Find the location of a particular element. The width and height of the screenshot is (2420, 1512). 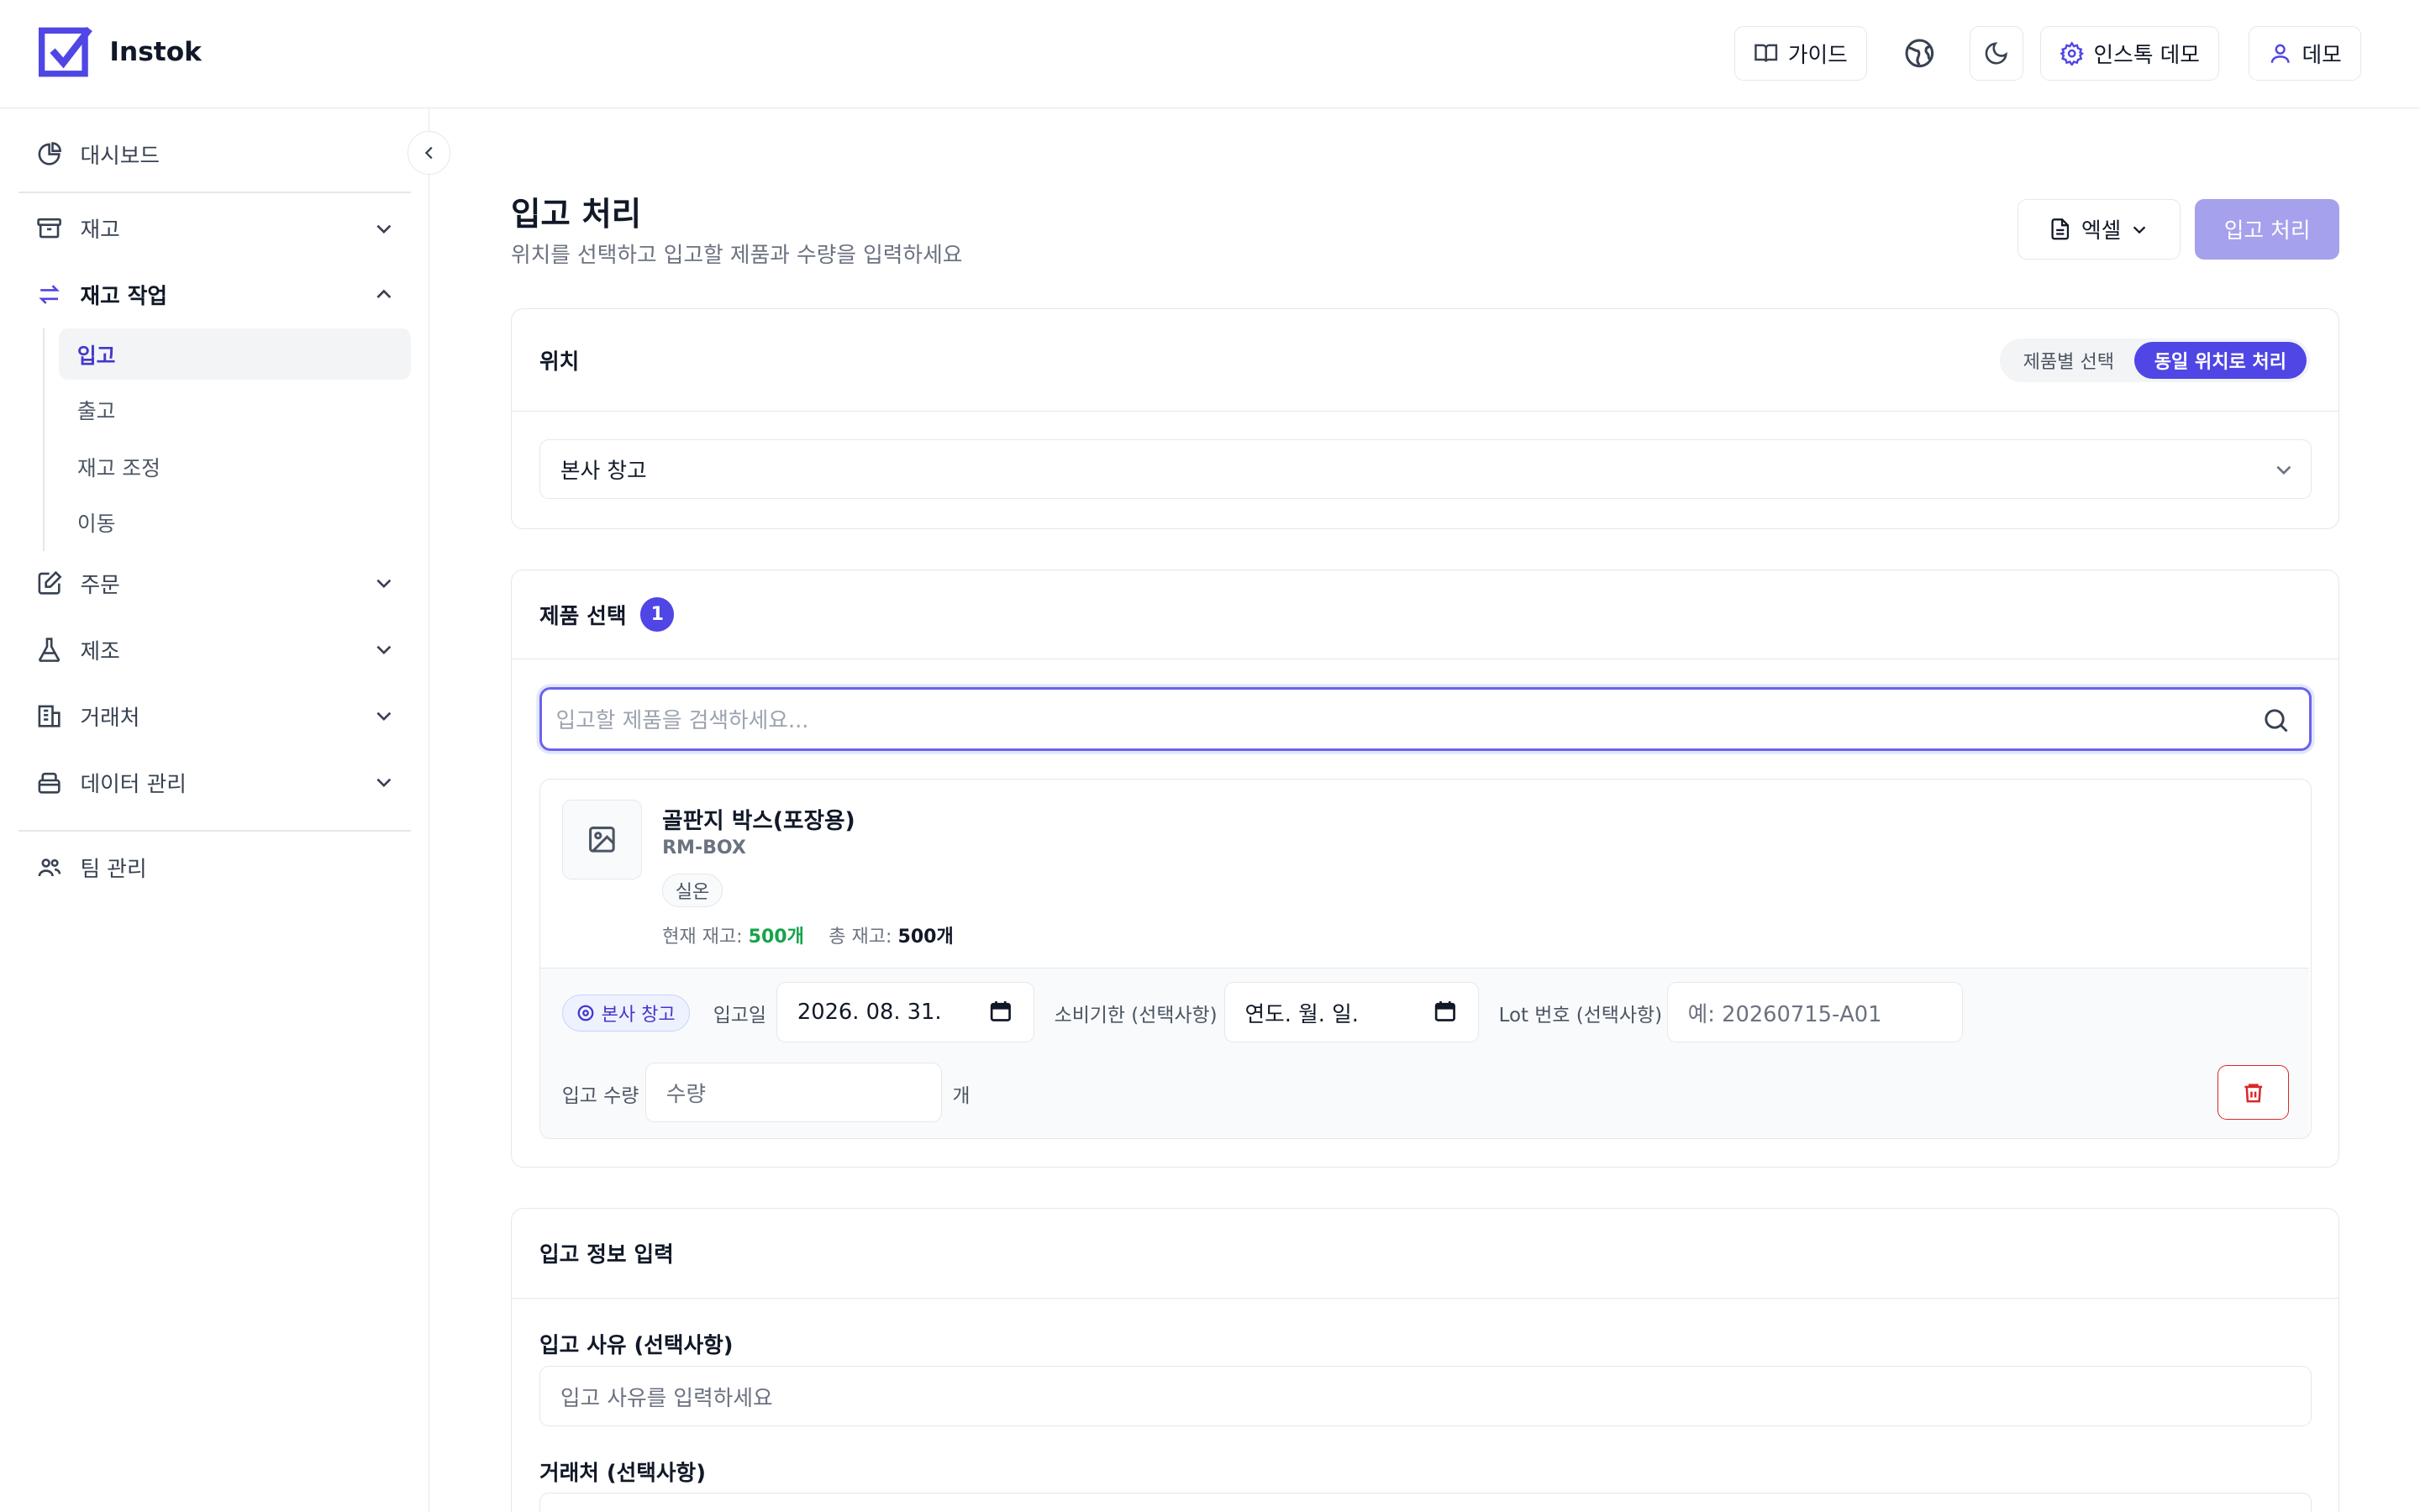

storage-tag: 실온 is located at coordinates (692, 890).